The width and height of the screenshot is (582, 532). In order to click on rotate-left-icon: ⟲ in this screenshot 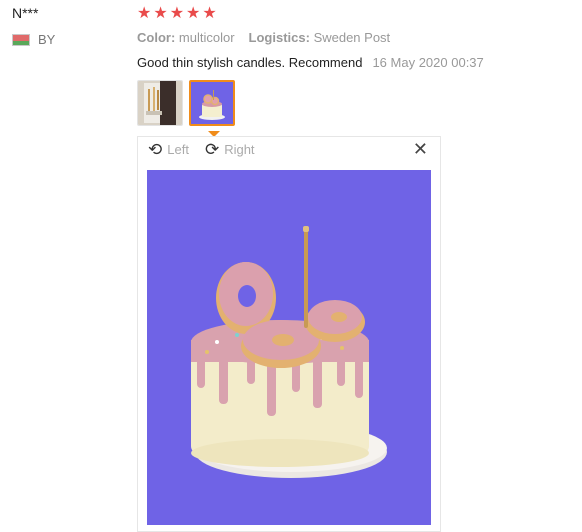, I will do `click(155, 149)`.